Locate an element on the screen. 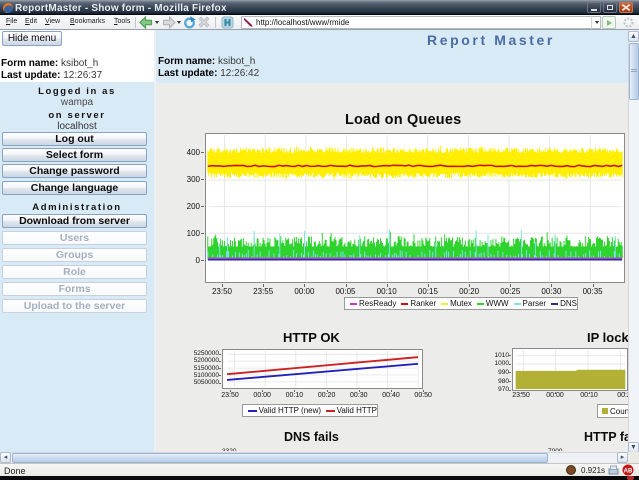 Image resolution: width=639 pixels, height=480 pixels. svg-text: AB is located at coordinates (628, 472).